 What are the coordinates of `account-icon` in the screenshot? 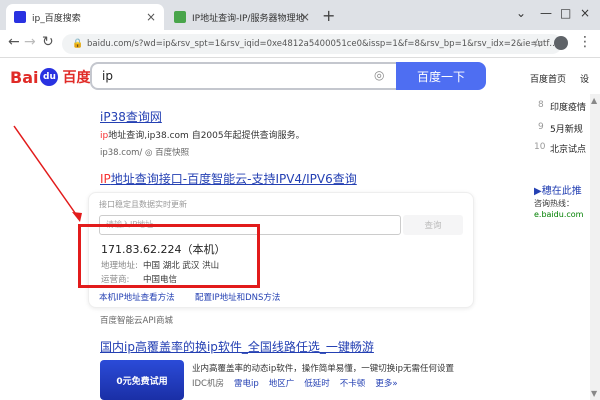 It's located at (561, 43).